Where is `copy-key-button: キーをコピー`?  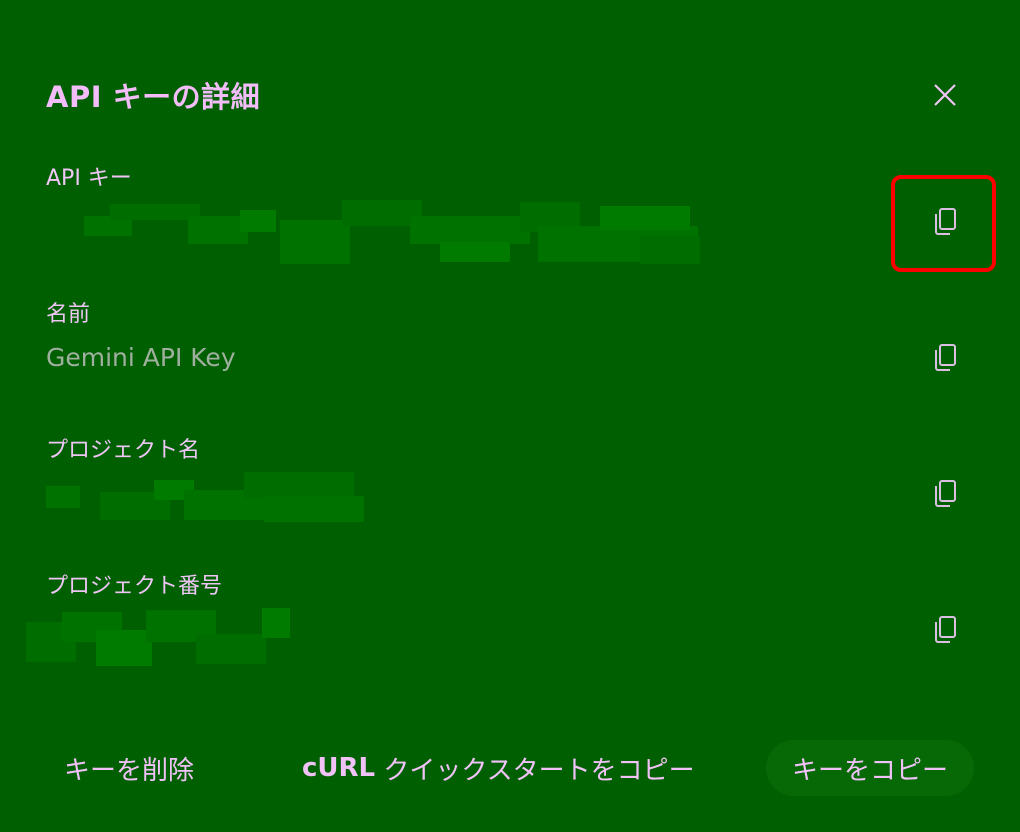 copy-key-button: キーをコピー is located at coordinates (870, 768).